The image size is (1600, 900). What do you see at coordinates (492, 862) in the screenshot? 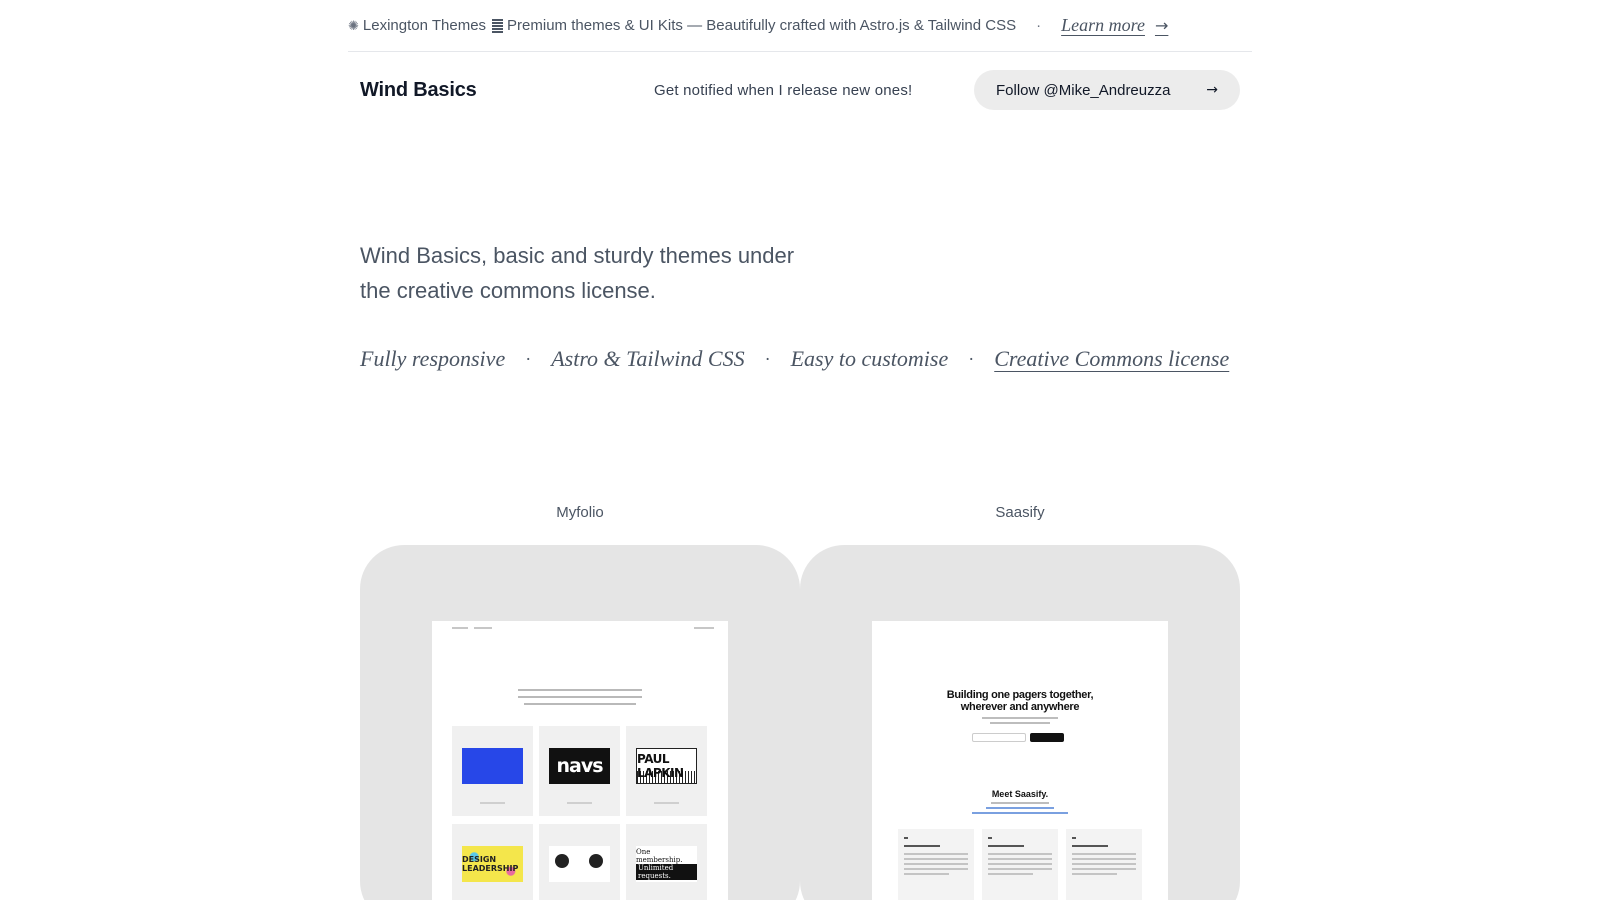
I see `thumb-tile: DESIGN LEADERSHIP` at bounding box center [492, 862].